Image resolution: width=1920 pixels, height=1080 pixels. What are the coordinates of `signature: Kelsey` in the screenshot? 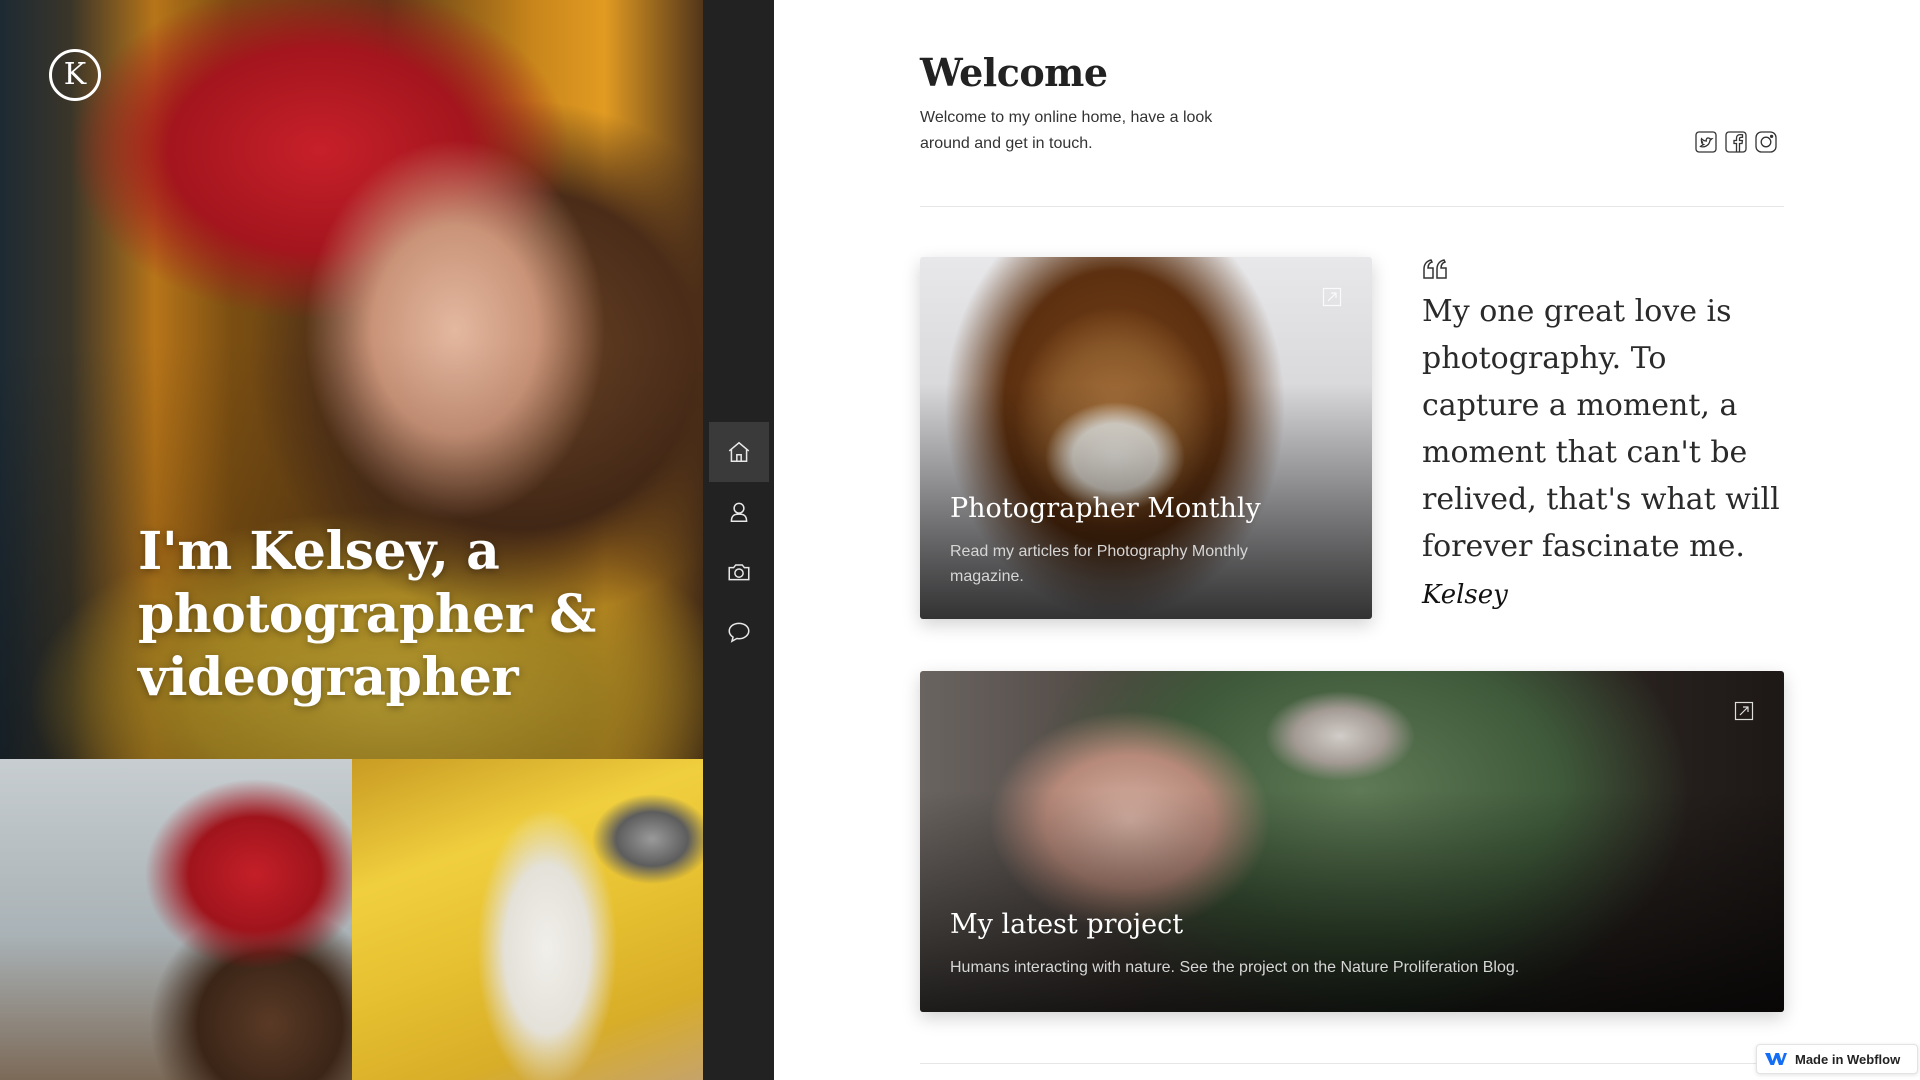 It's located at (1465, 595).